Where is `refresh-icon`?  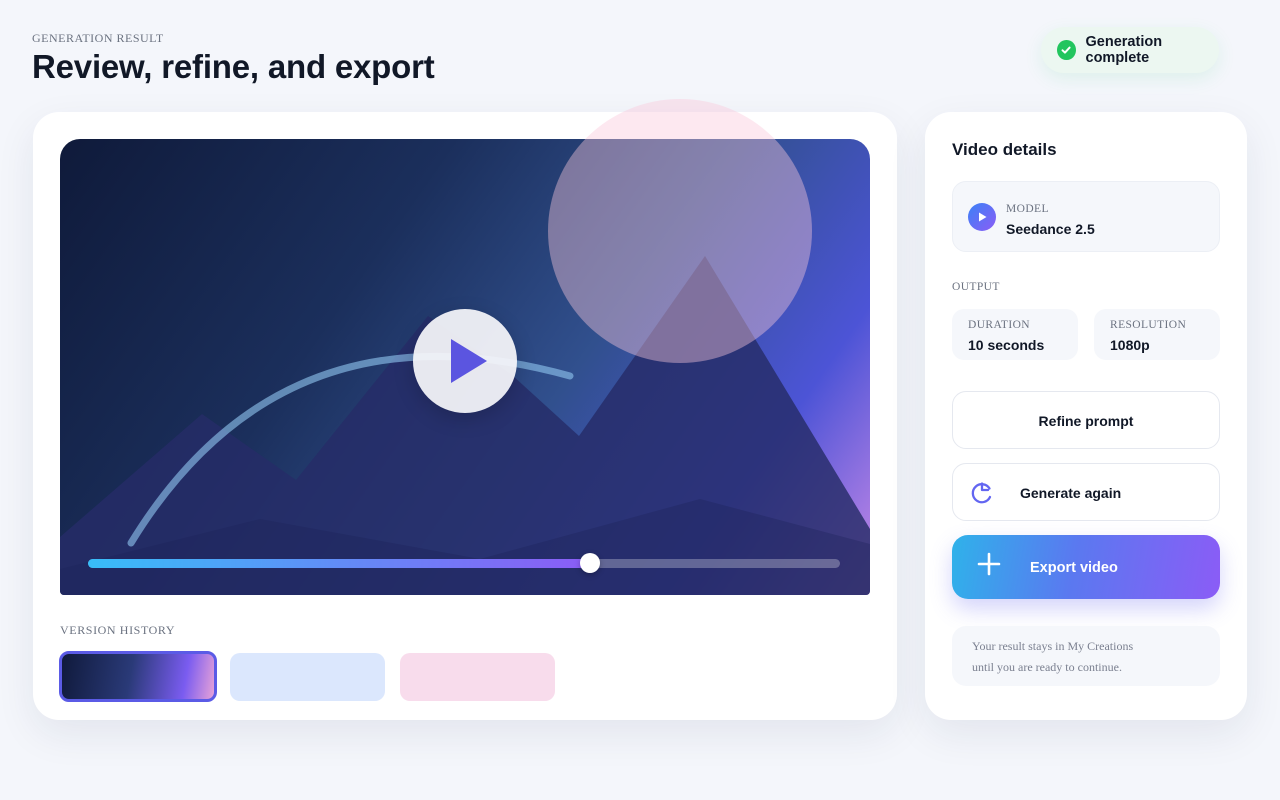 refresh-icon is located at coordinates (981, 493).